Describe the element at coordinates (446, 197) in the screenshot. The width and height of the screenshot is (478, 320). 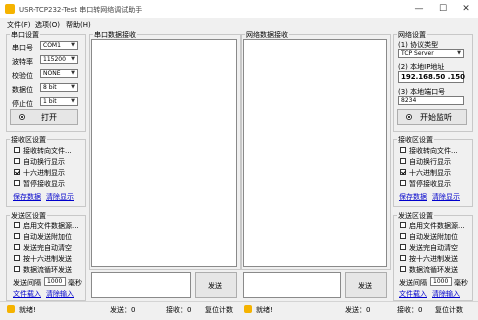
I see `right-clear-display-link: 清除显示` at that location.